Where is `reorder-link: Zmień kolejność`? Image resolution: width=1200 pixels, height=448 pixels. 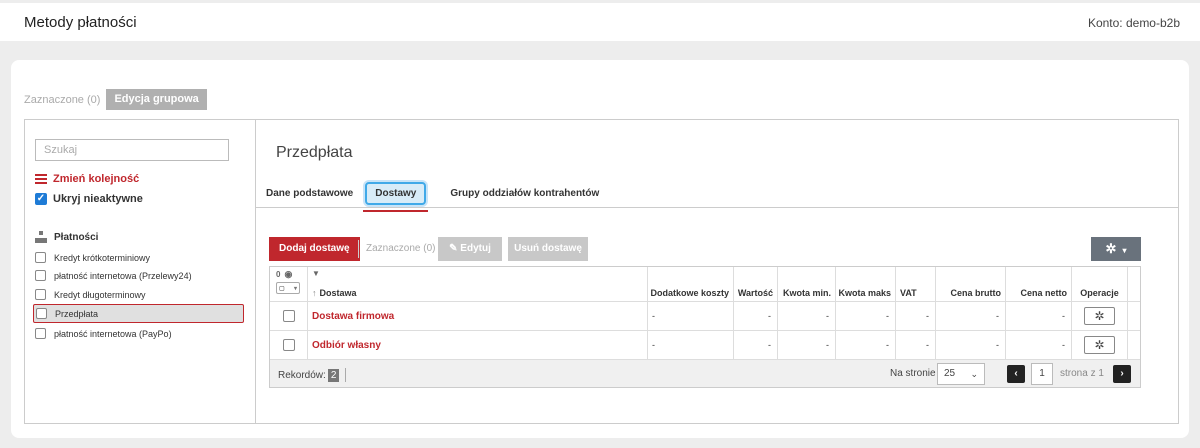
reorder-link: Zmień kolejność is located at coordinates (87, 179).